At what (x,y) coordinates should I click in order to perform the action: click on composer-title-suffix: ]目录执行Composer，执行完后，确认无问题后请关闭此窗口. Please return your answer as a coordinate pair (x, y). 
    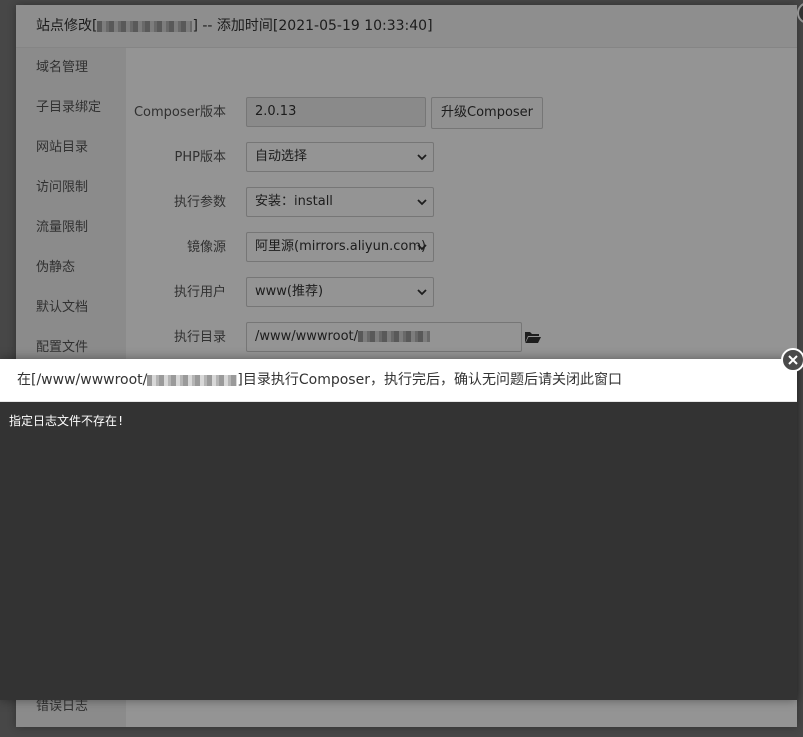
    Looking at the image, I should click on (429, 380).